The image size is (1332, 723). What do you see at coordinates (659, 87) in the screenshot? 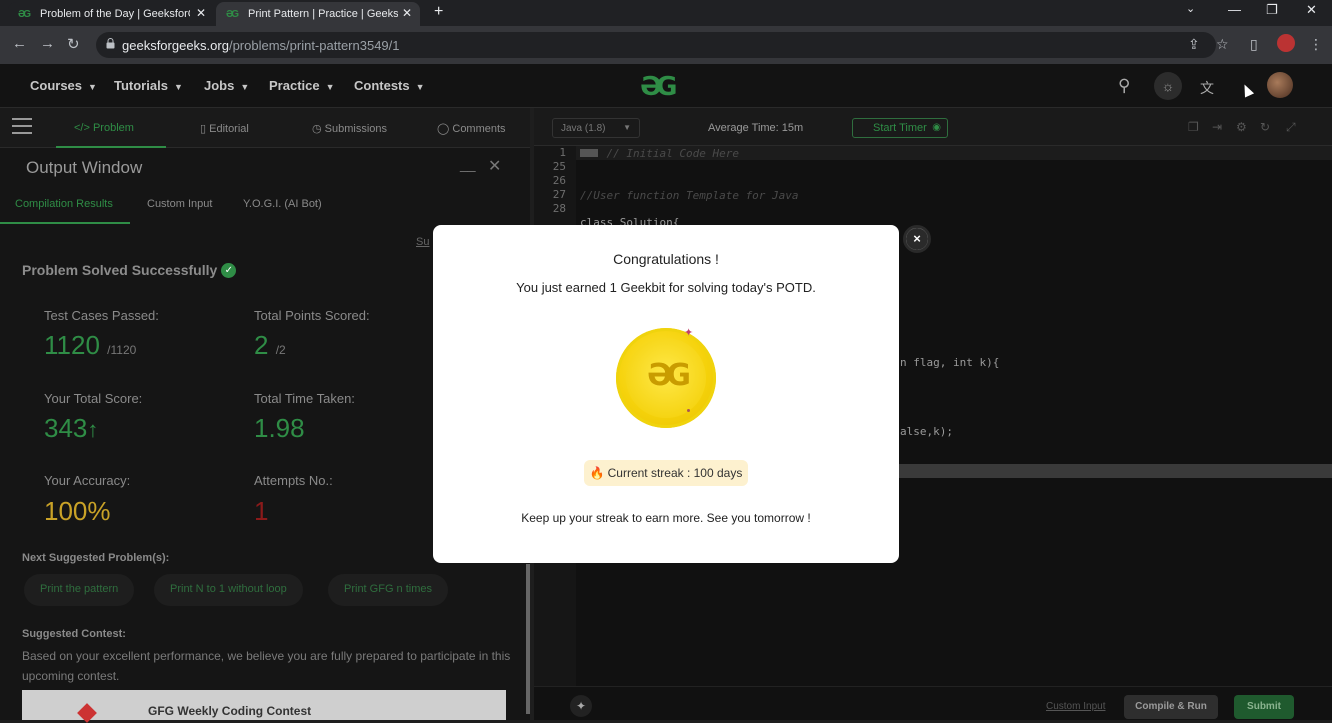
I see `gfg-logo: ƏG` at bounding box center [659, 87].